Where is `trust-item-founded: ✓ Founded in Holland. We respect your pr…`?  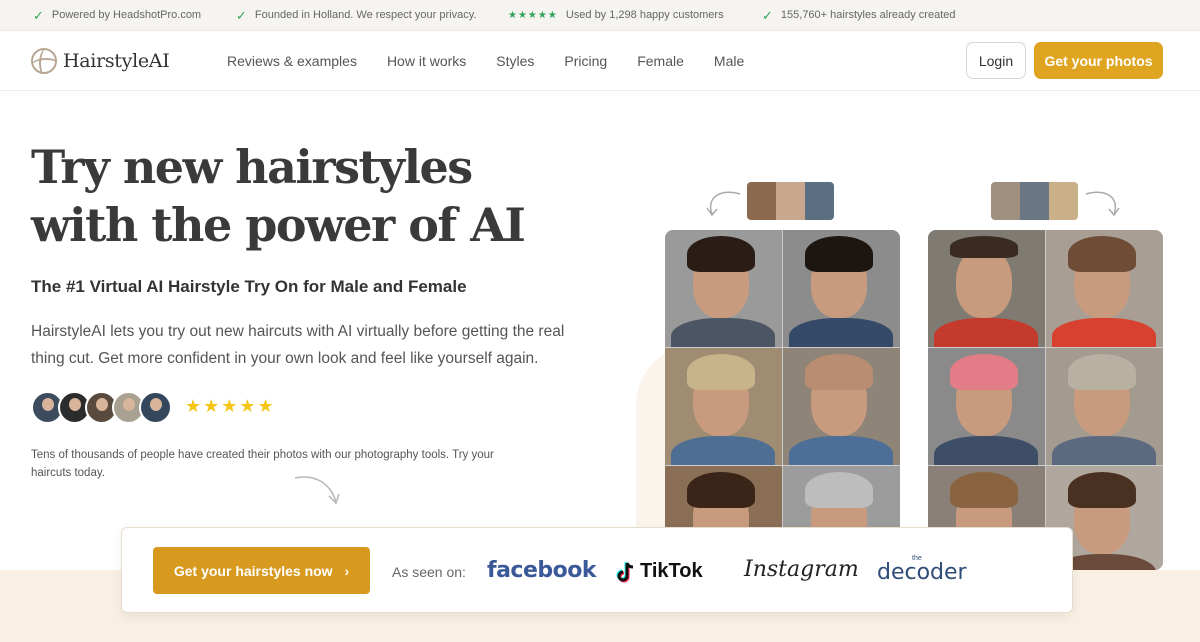
trust-item-founded: ✓ Founded in Holland. We respect your pr… is located at coordinates (356, 15).